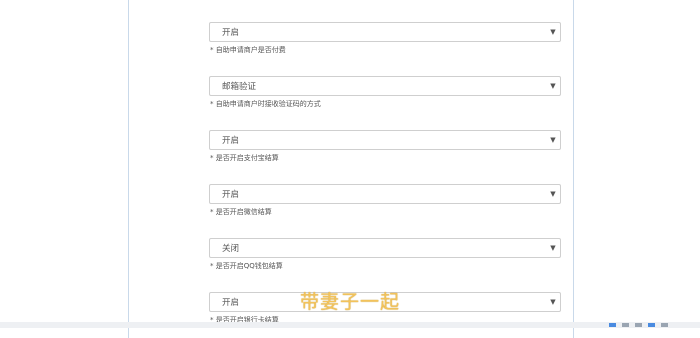 Image resolution: width=700 pixels, height=338 pixels. Describe the element at coordinates (244, 158) in the screenshot. I see `help-text: * 是否开启支付宝结算` at that location.